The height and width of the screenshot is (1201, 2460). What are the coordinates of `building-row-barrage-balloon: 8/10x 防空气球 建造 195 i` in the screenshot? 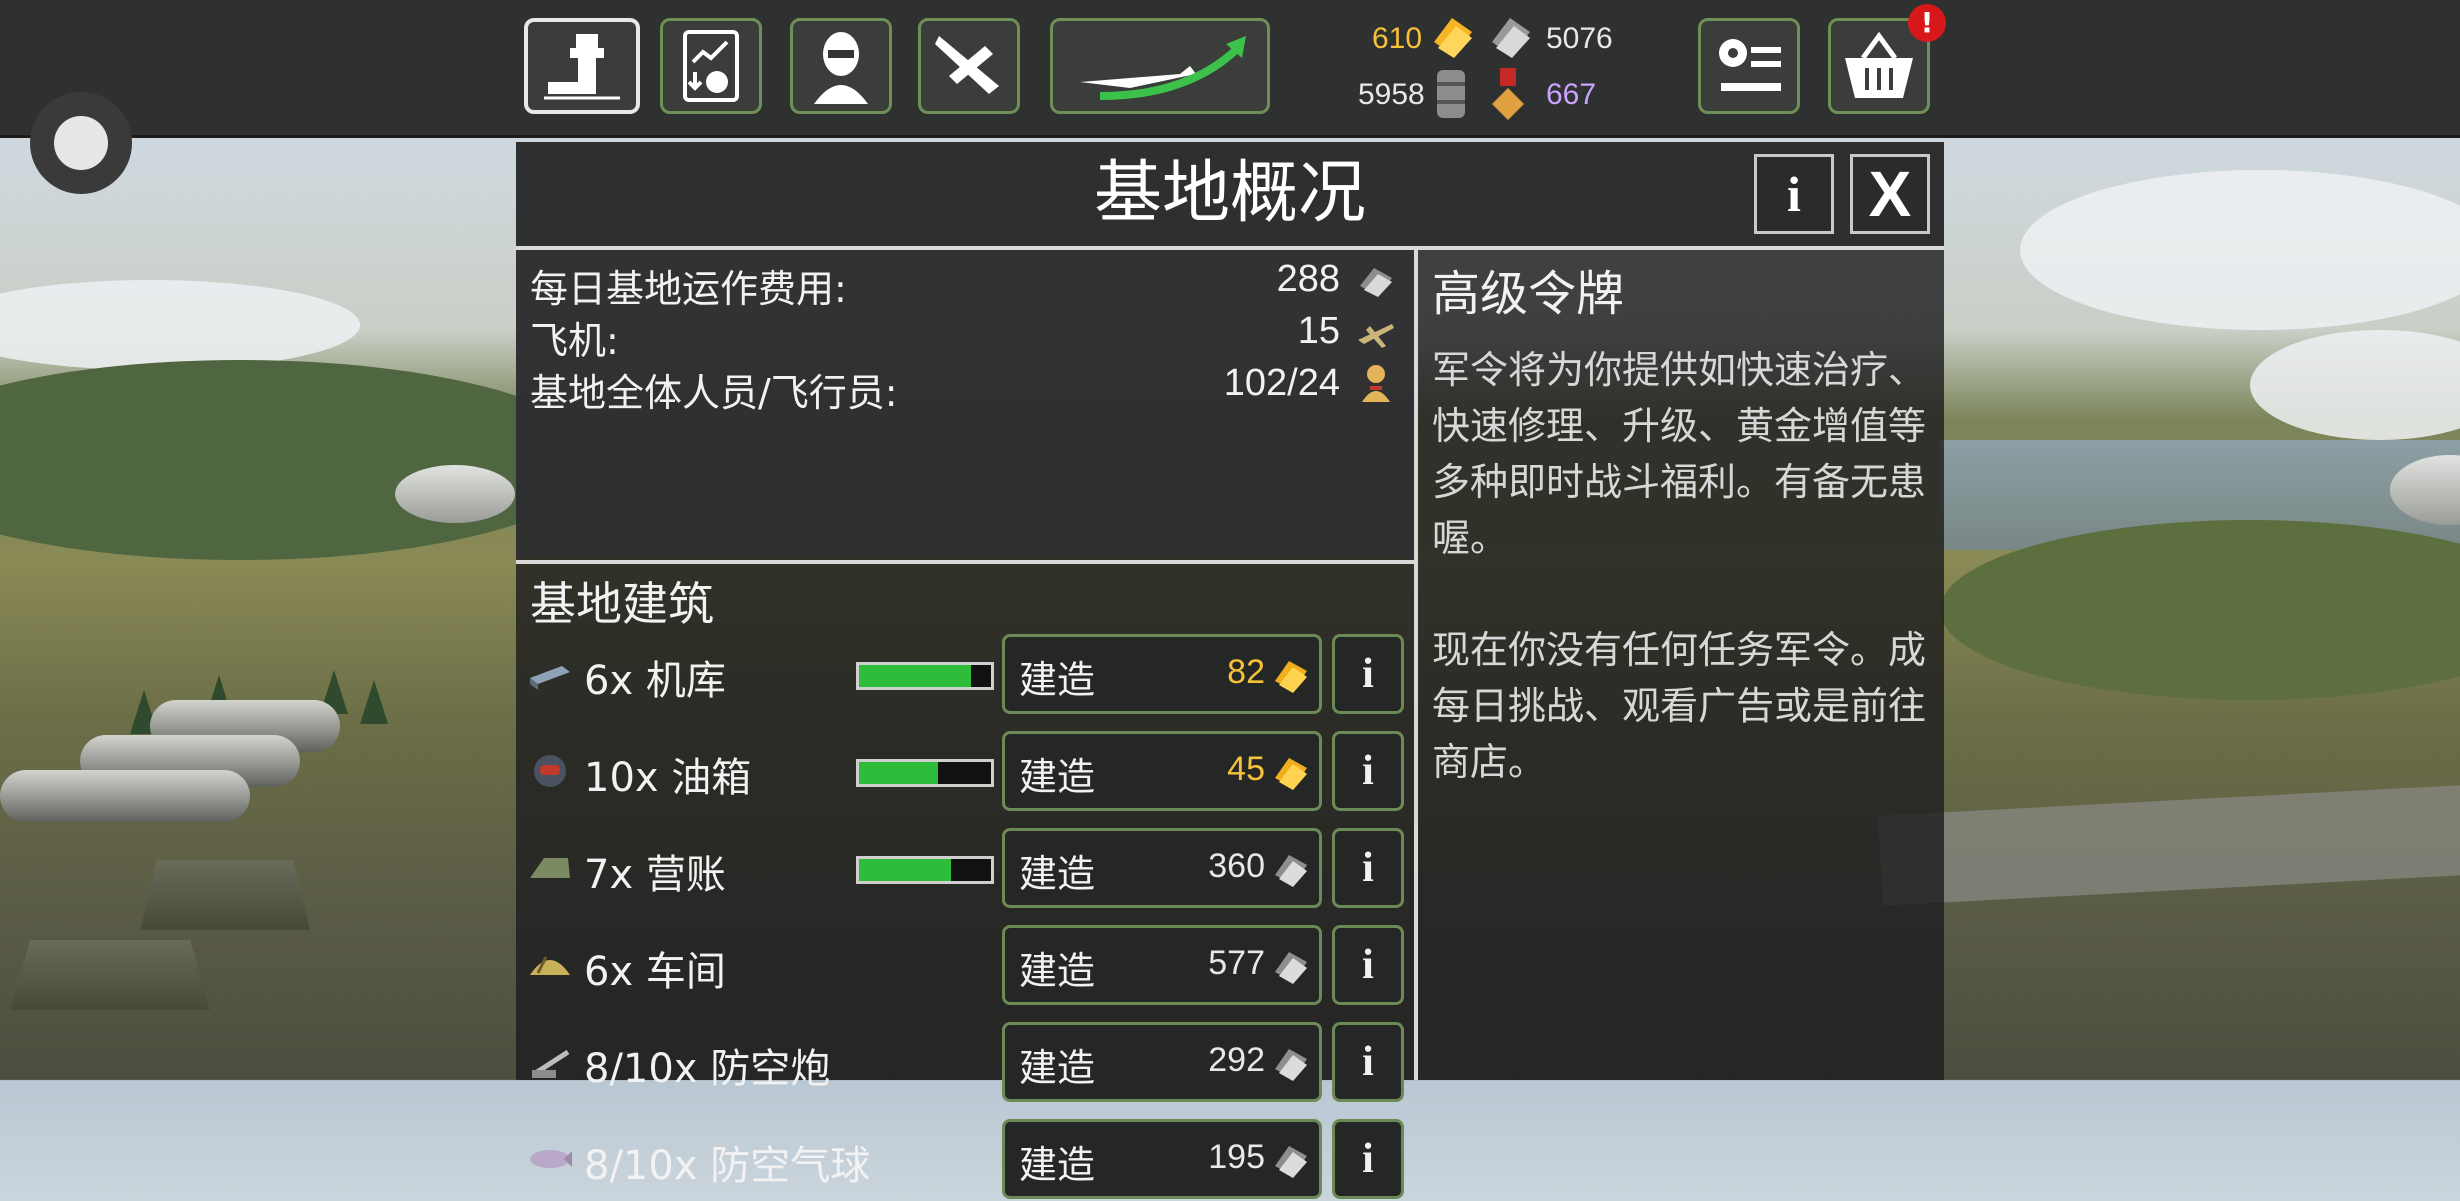 It's located at (965, 1159).